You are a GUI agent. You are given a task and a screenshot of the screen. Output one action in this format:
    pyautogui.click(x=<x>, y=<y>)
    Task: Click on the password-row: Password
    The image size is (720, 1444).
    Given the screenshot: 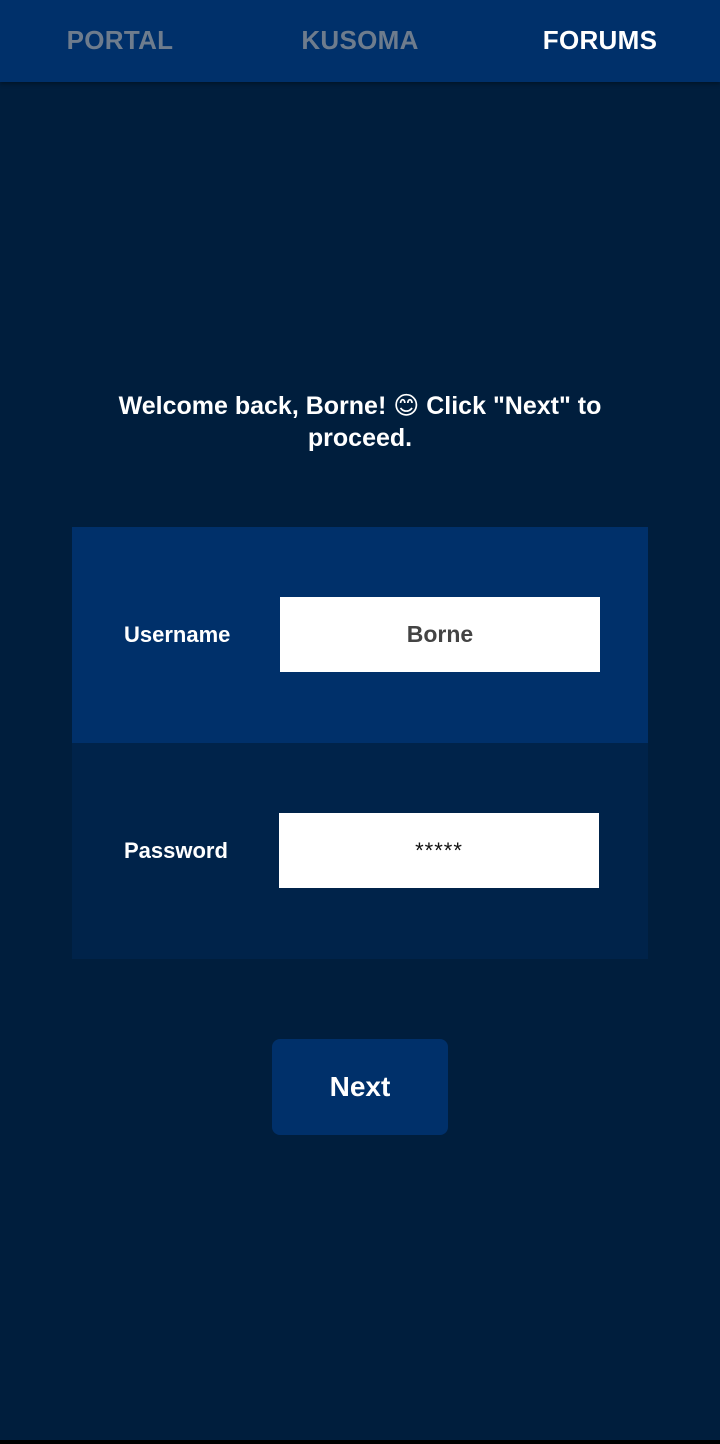 What is the action you would take?
    pyautogui.click(x=360, y=851)
    